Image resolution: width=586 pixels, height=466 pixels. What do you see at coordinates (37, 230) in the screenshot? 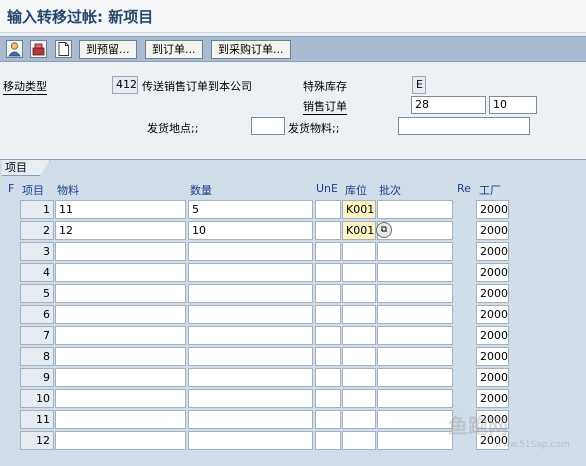
I see `row-number-cell: 2` at bounding box center [37, 230].